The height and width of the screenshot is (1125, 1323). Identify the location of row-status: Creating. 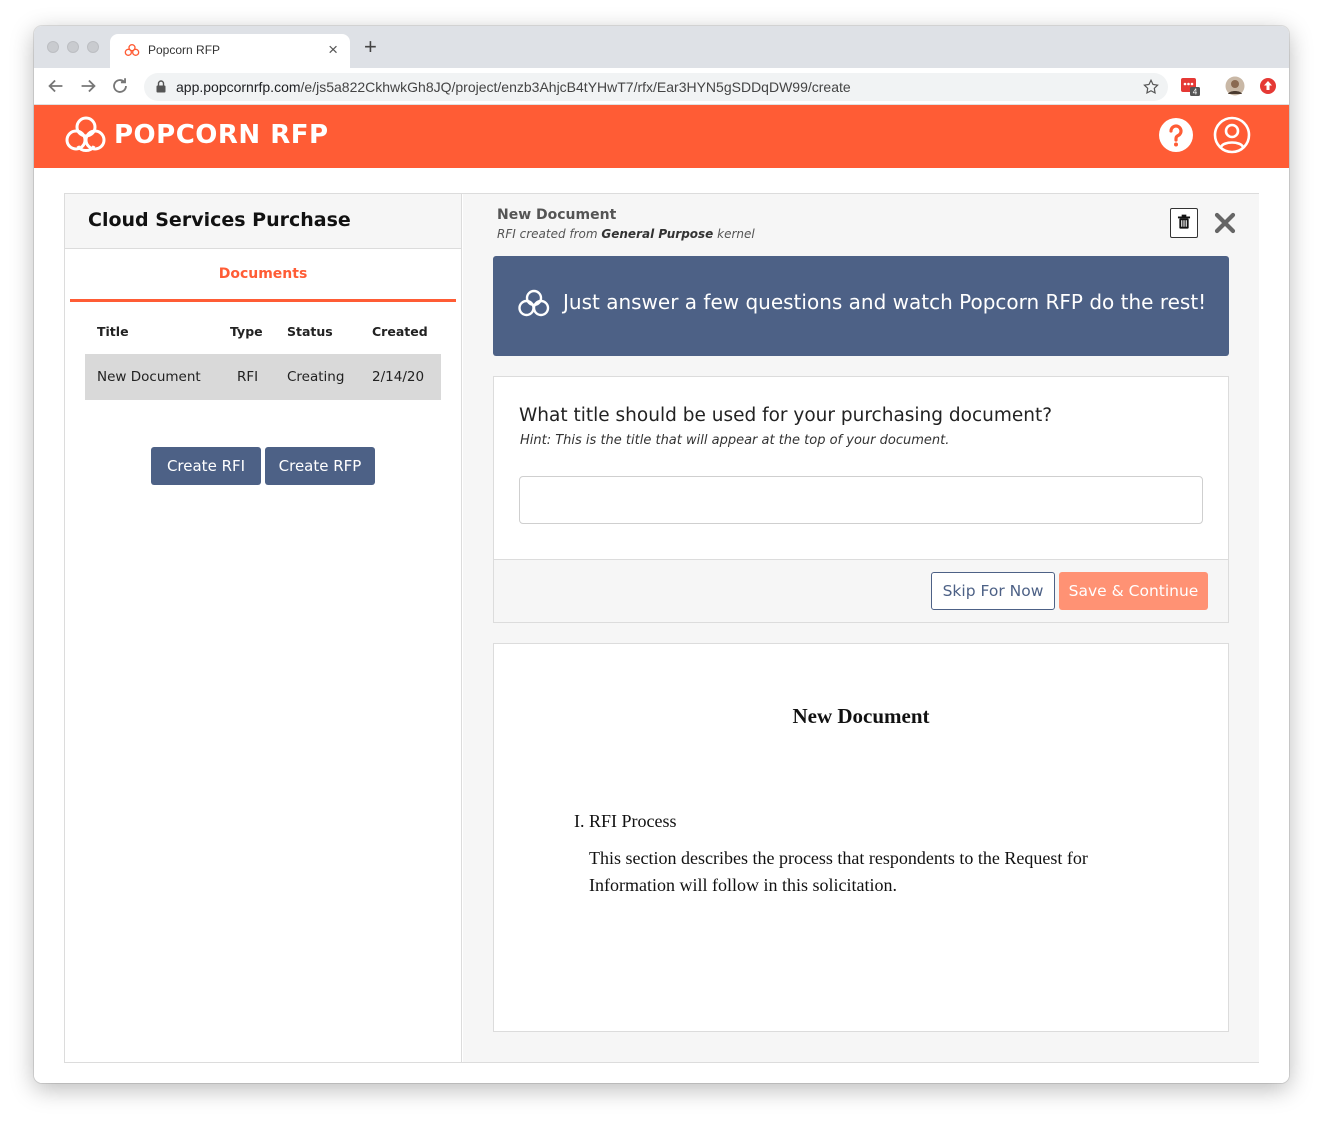
(316, 377).